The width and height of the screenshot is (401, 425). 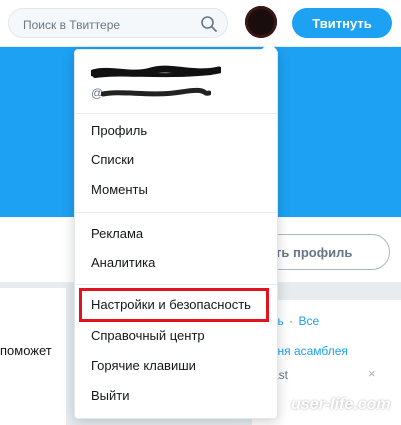 I want to click on search-box, so click(x=118, y=23).